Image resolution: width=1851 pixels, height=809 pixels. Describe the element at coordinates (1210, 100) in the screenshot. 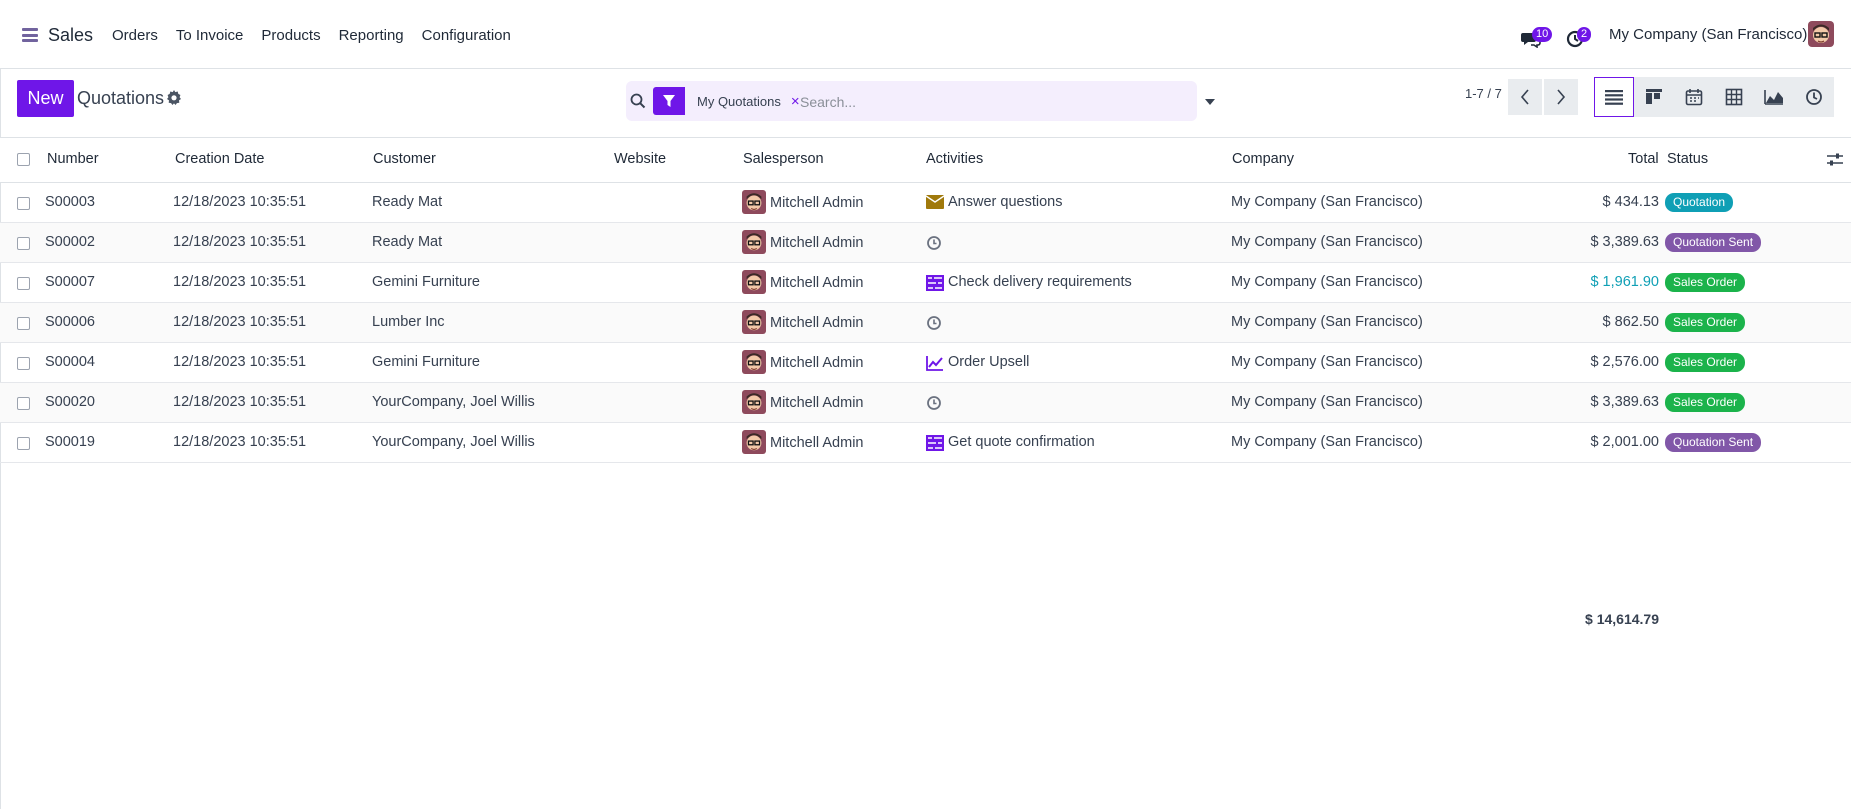

I see `search-options-caret-icon` at that location.